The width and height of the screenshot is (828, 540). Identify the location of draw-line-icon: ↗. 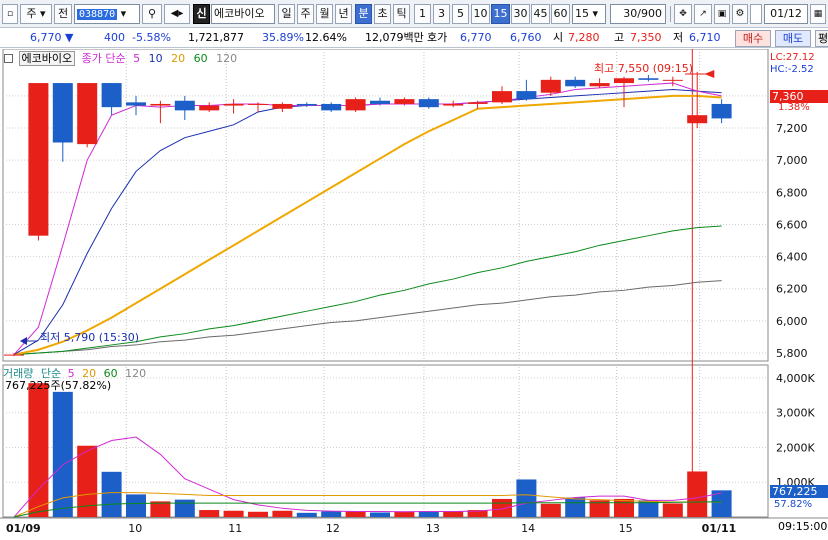
(703, 14).